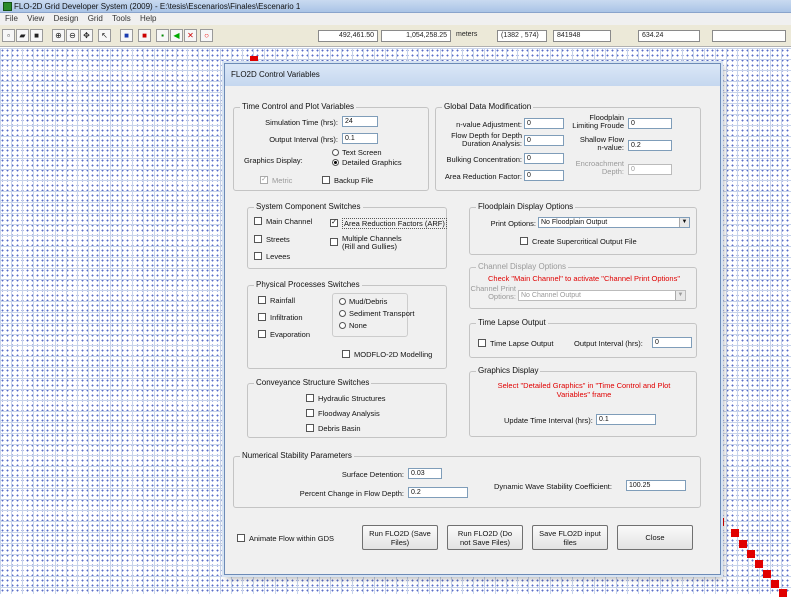 This screenshot has width=791, height=597. What do you see at coordinates (524, 241) in the screenshot?
I see `supercritical-checkbox` at bounding box center [524, 241].